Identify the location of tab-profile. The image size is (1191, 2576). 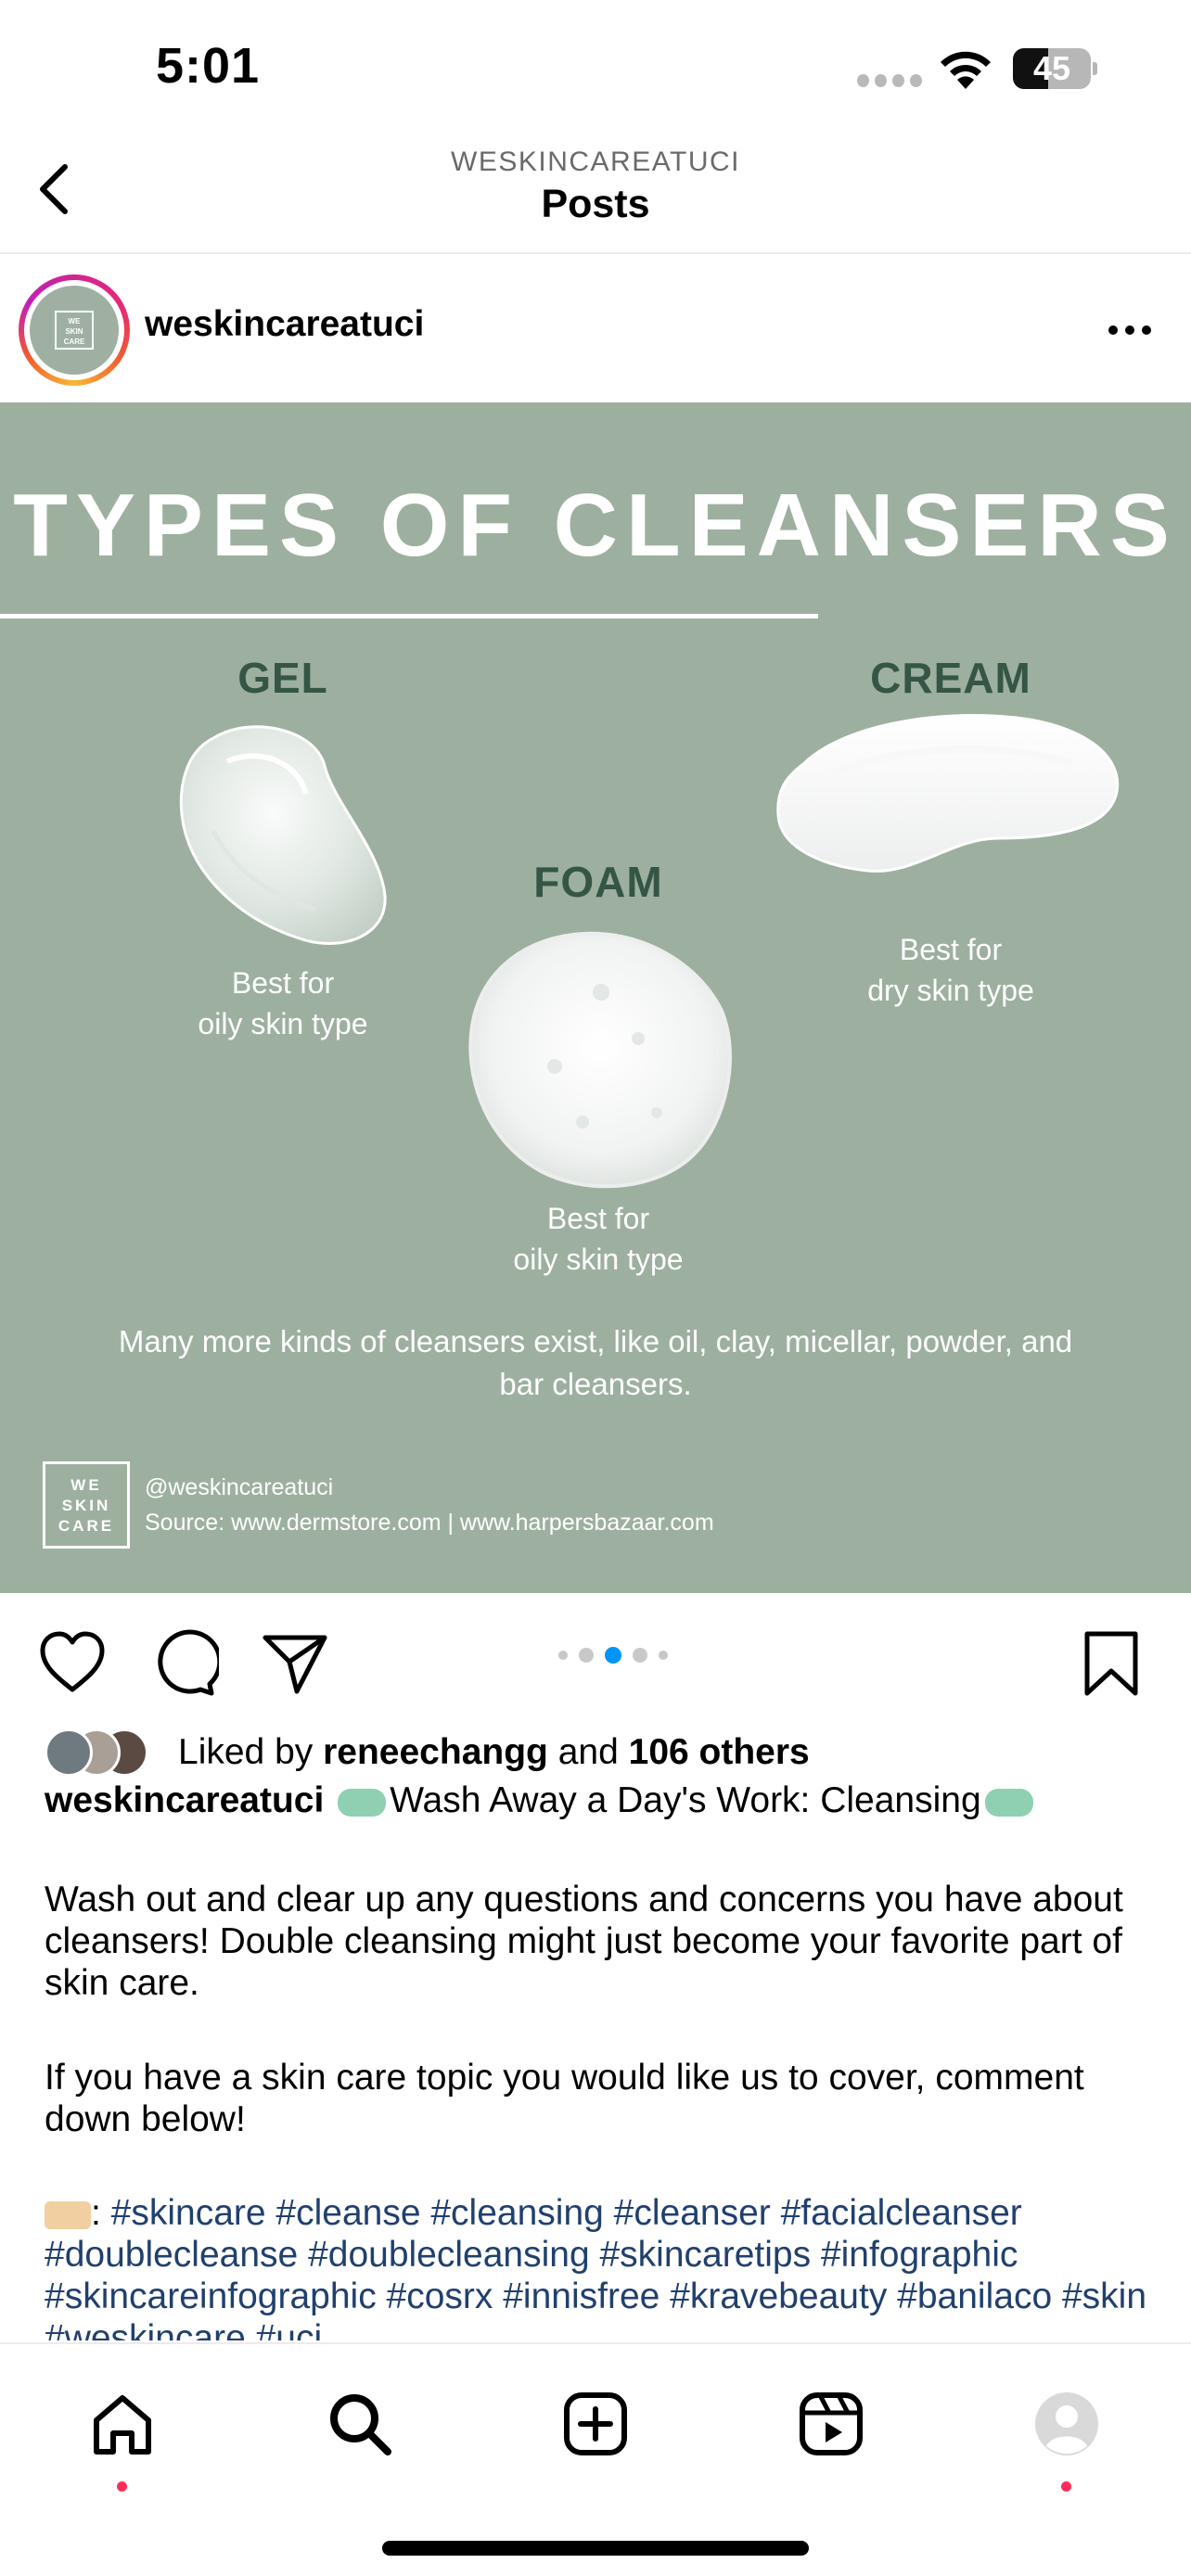
(1066, 2435).